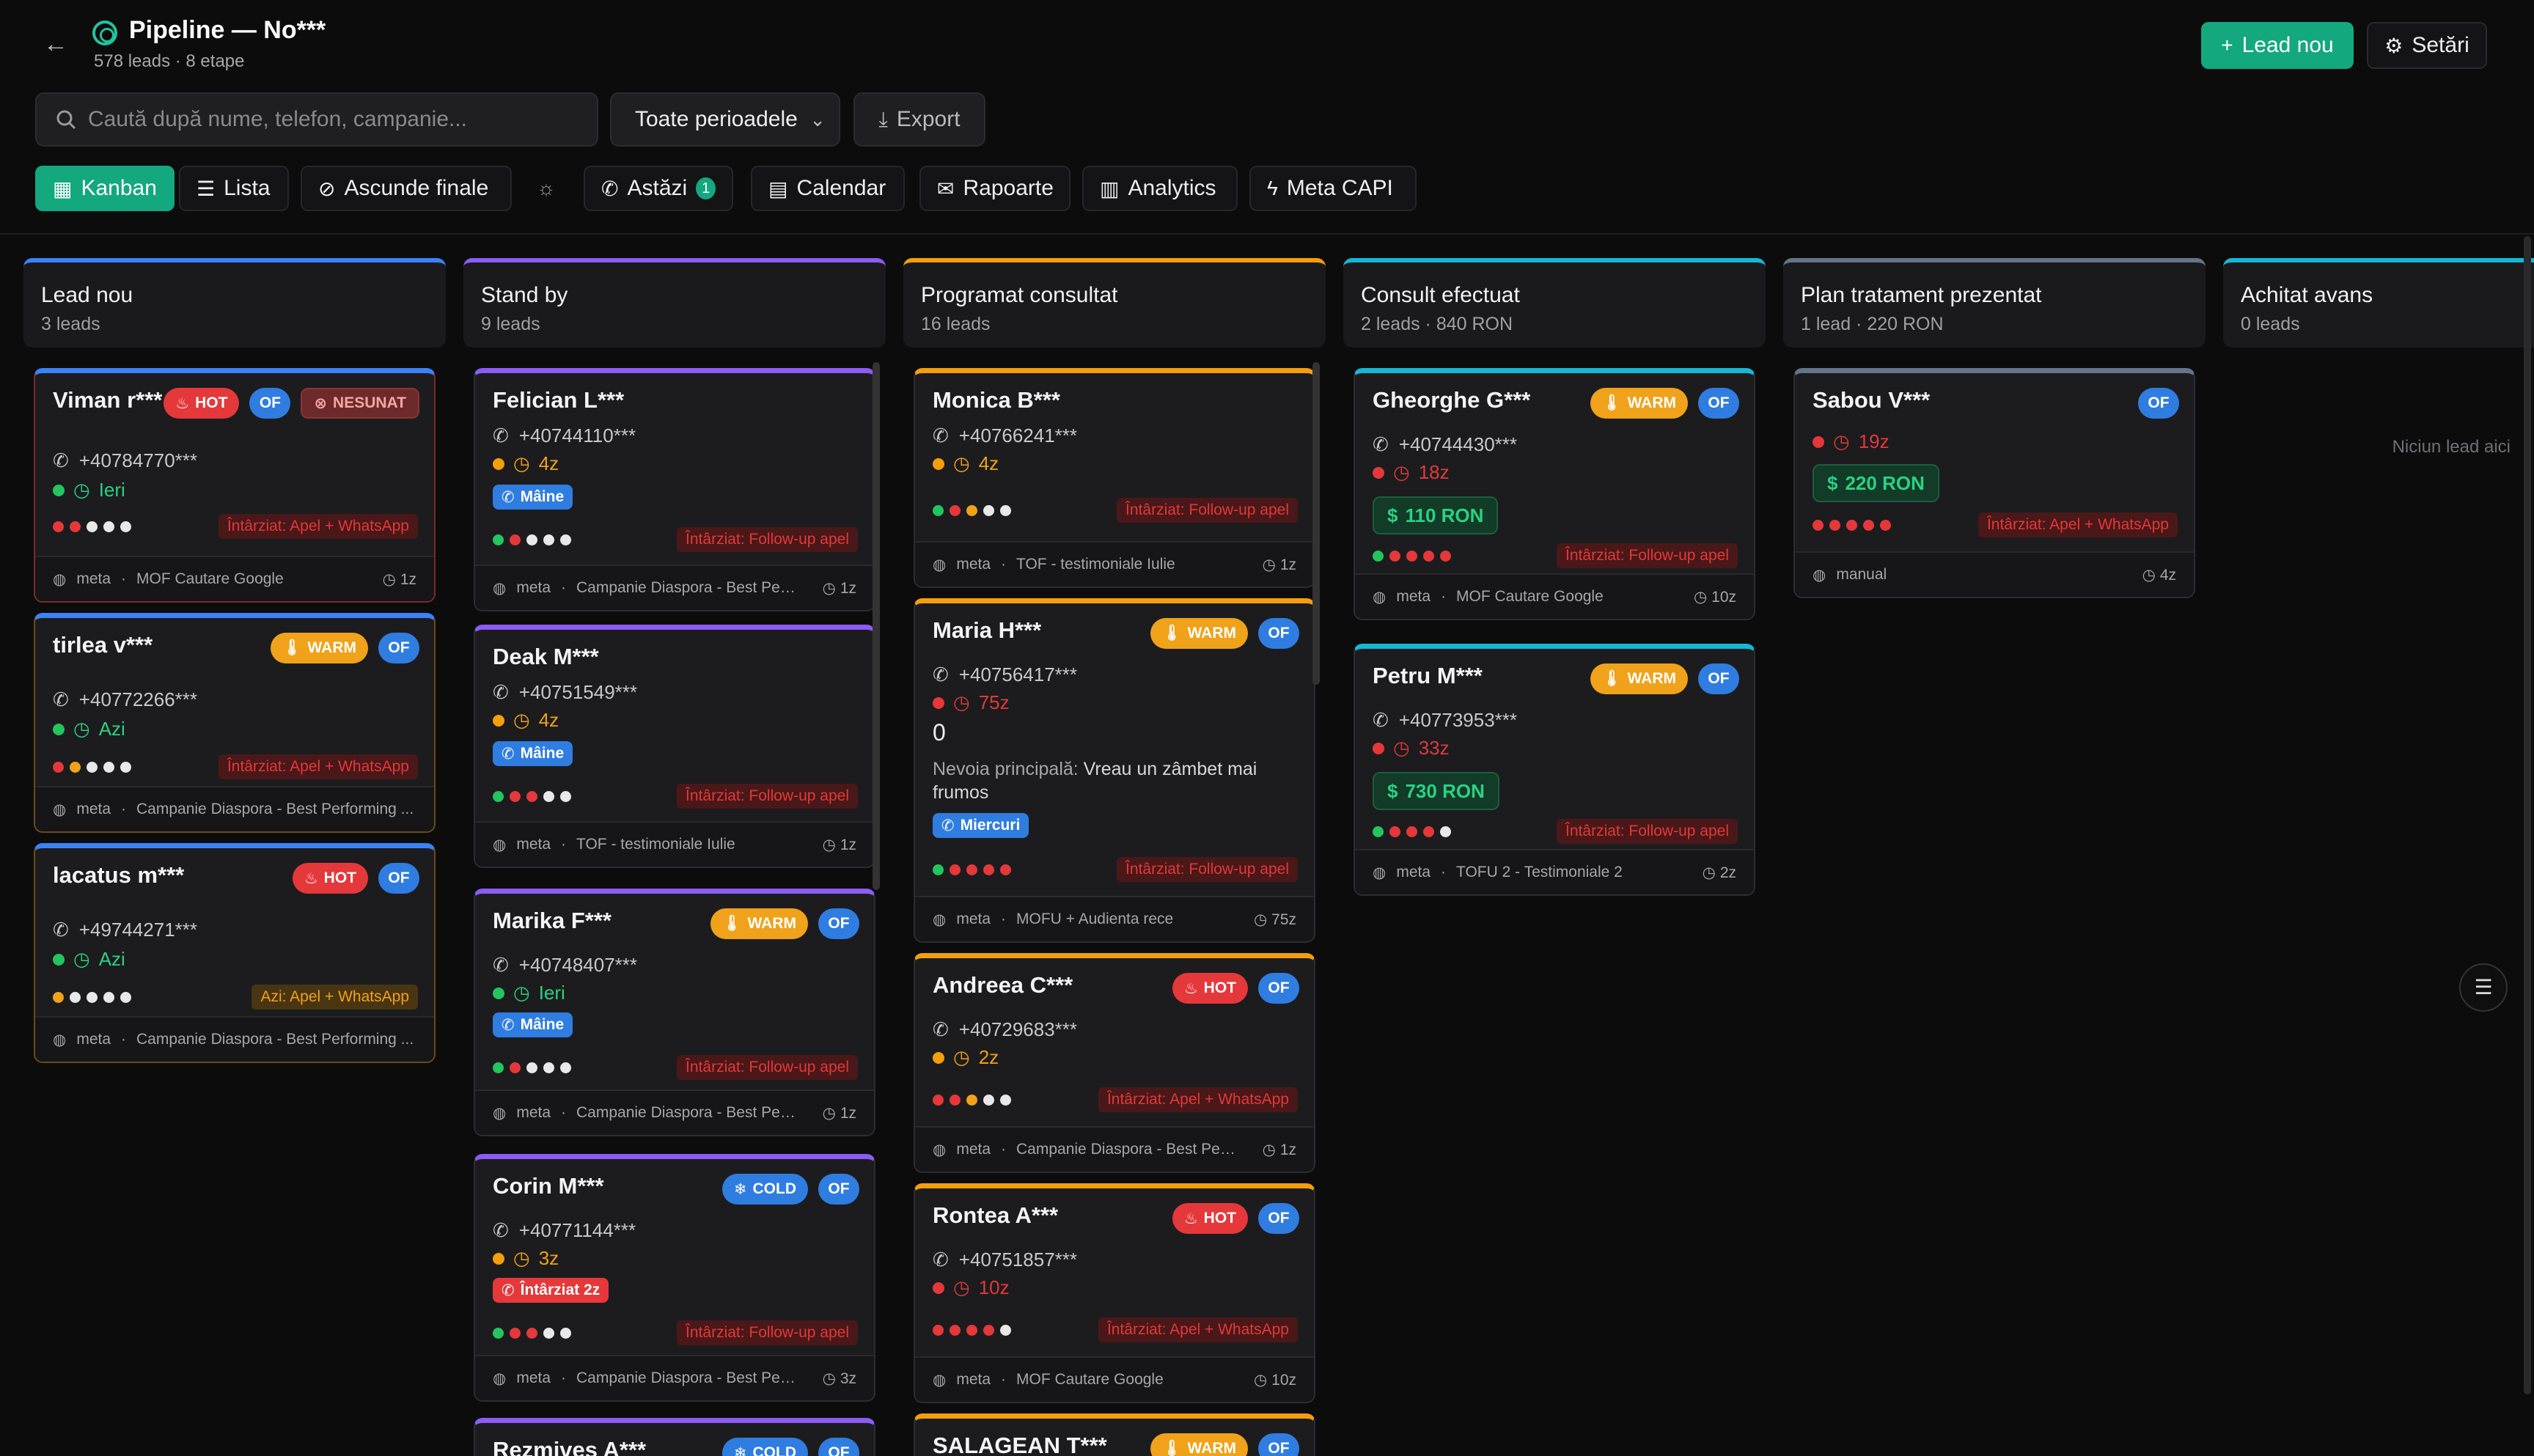 This screenshot has width=2534, height=1456. I want to click on followup-alert: Întârziat: Follow-up apel, so click(767, 1067).